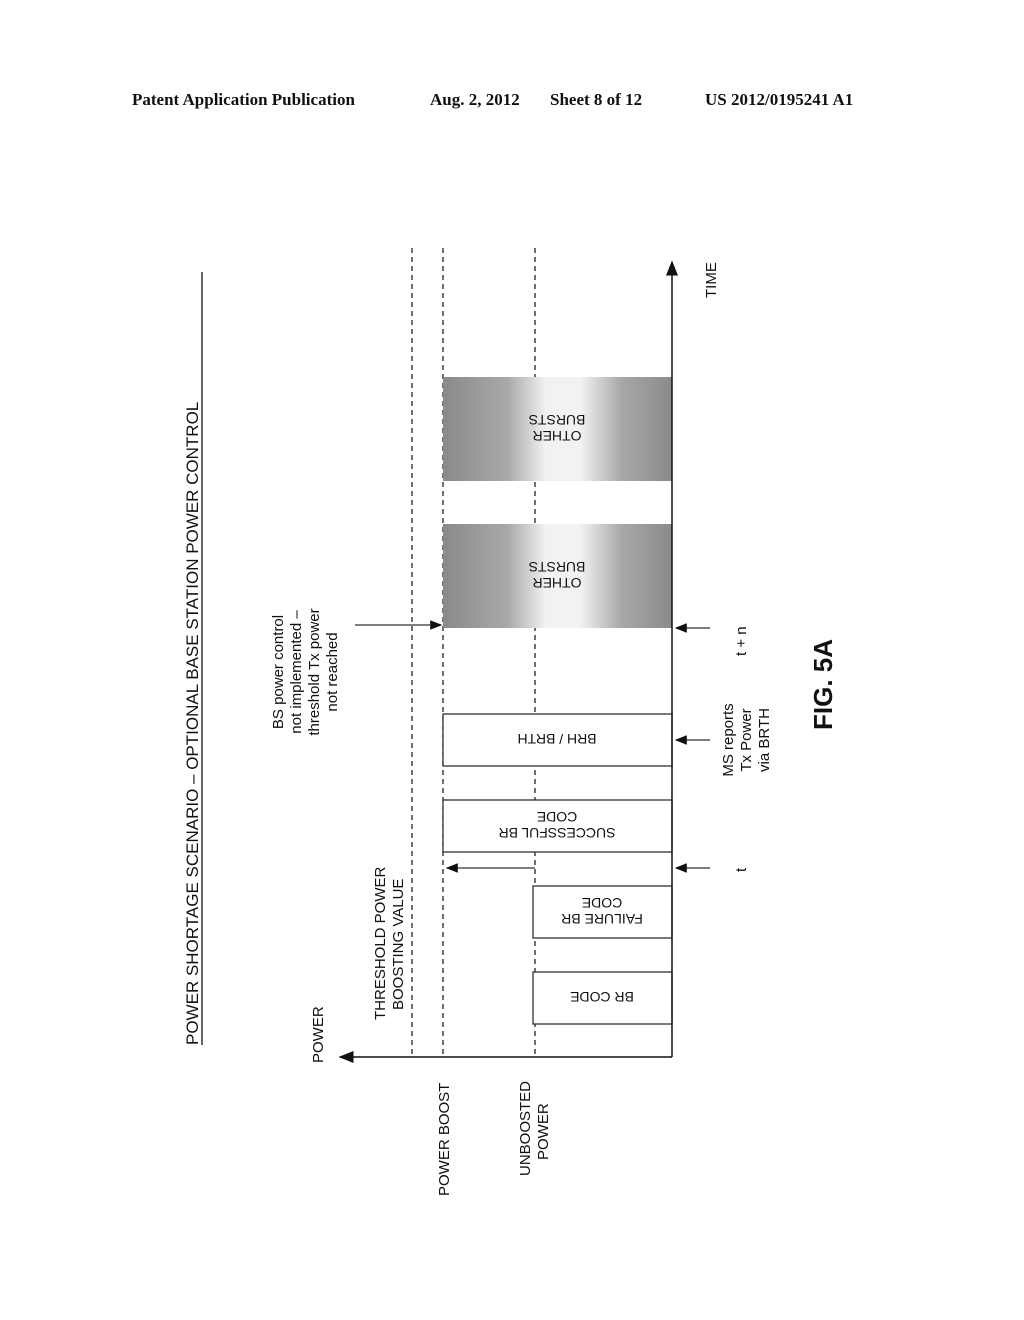 This screenshot has height=1320, width=1024. Describe the element at coordinates (398, 944) in the screenshot. I see `threshold-label-line2: BOOSTING VALUE` at that location.